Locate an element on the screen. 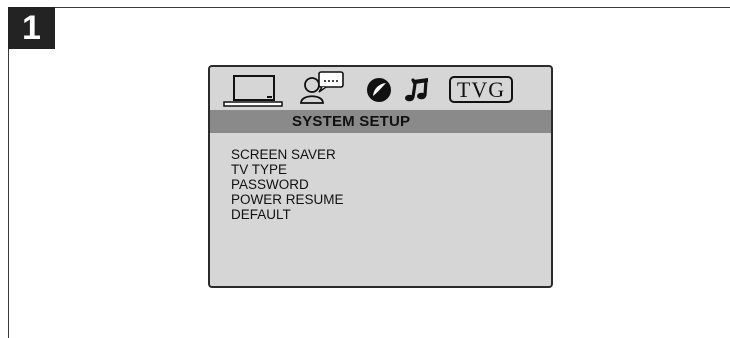  menu-item-screen-saver: SCREEN SAVER is located at coordinates (287, 154).